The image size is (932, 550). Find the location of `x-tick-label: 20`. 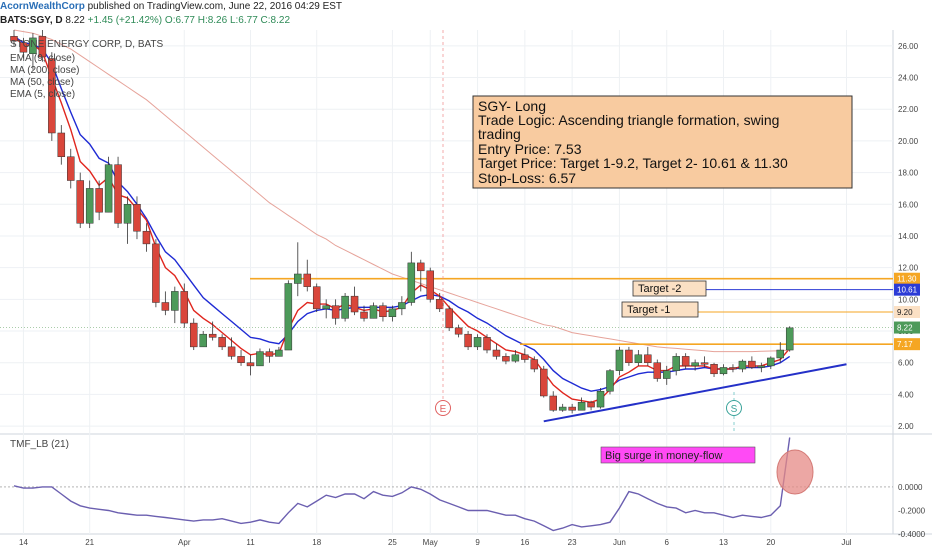

x-tick-label: 20 is located at coordinates (770, 542).